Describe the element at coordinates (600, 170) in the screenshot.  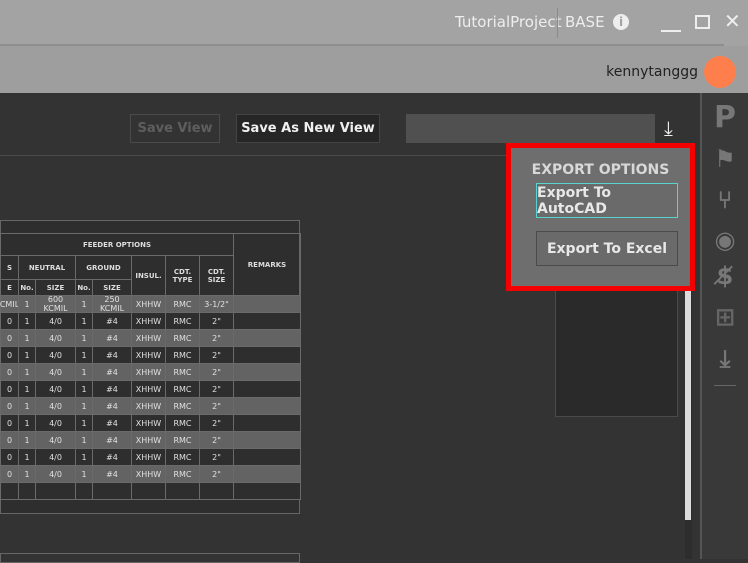
I see `export-options-title: EXPORT OPTIONS` at that location.